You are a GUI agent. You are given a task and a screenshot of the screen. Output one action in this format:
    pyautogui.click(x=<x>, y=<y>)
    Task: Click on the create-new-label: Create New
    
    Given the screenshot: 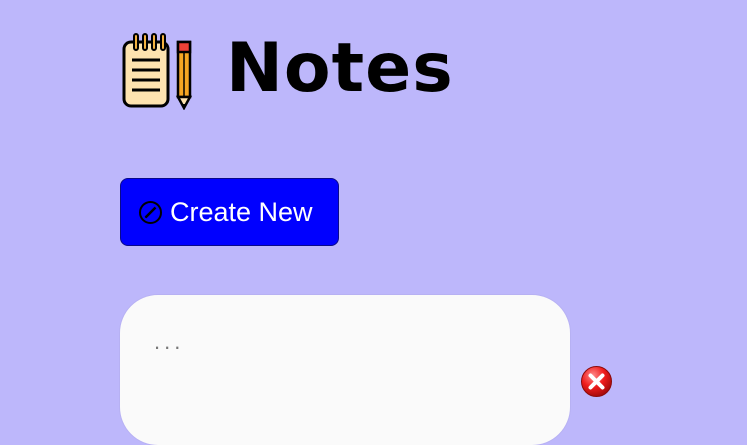 What is the action you would take?
    pyautogui.click(x=241, y=211)
    